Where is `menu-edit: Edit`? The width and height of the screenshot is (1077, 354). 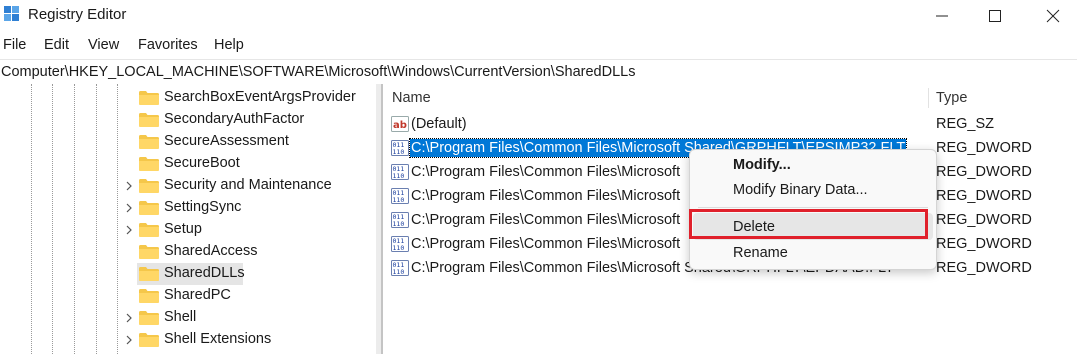 menu-edit: Edit is located at coordinates (56, 45).